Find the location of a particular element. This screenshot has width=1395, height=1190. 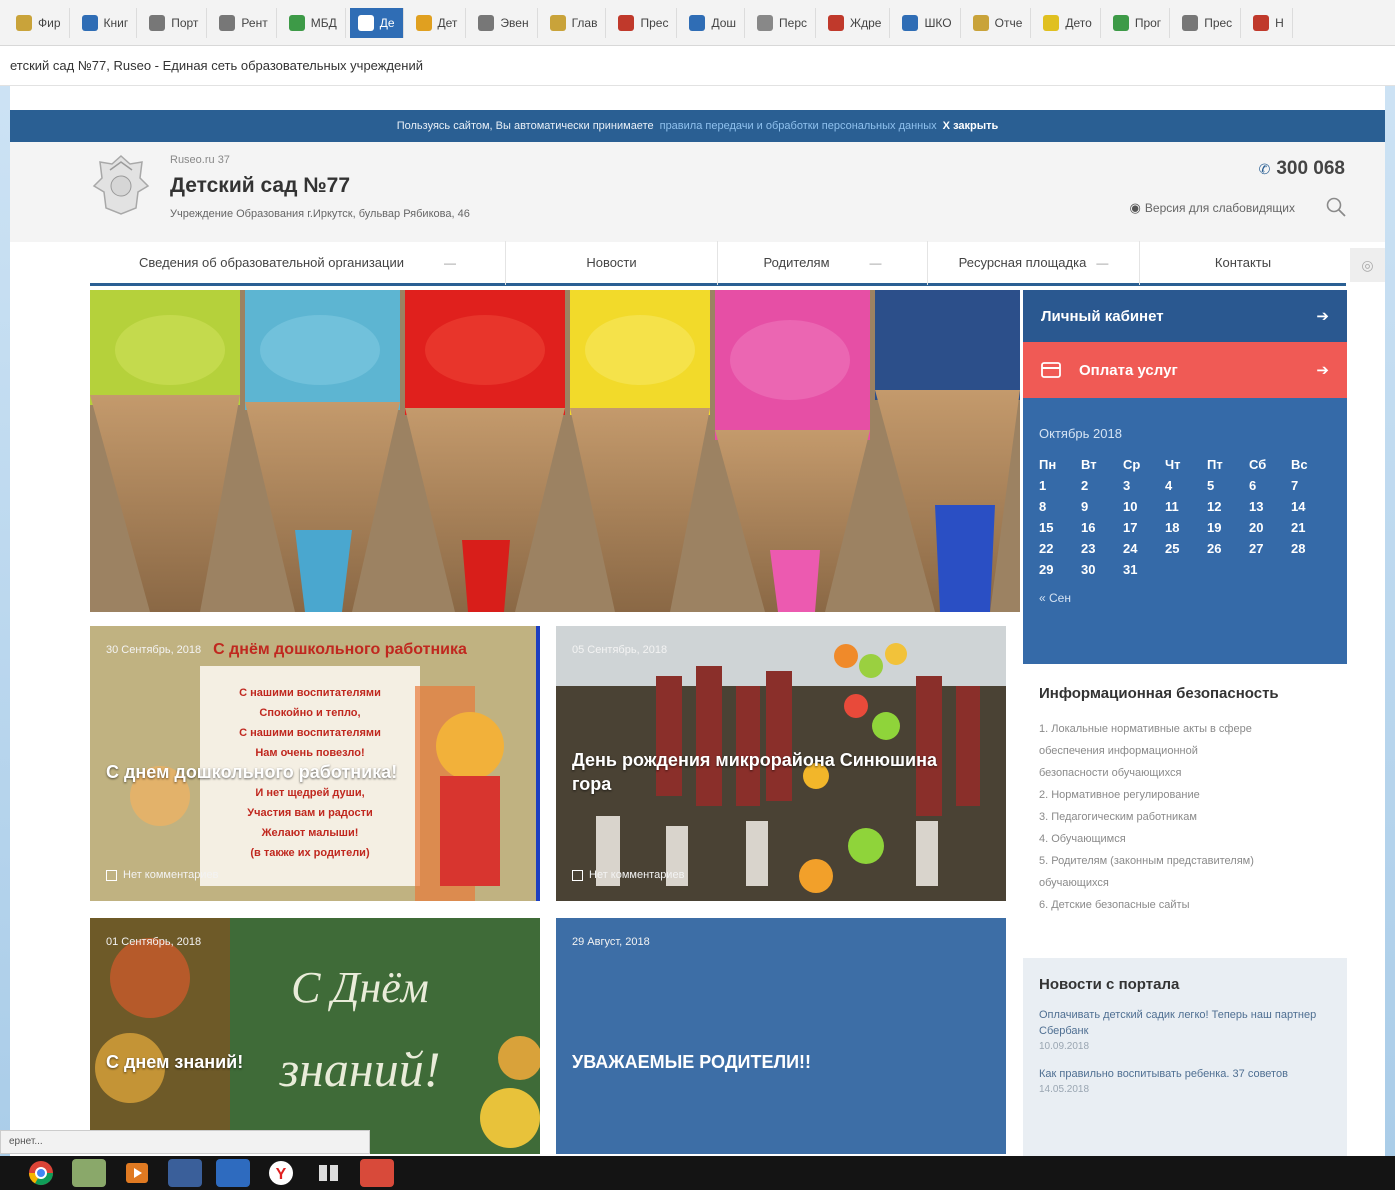

calendar-day: 30 is located at coordinates (1102, 569).